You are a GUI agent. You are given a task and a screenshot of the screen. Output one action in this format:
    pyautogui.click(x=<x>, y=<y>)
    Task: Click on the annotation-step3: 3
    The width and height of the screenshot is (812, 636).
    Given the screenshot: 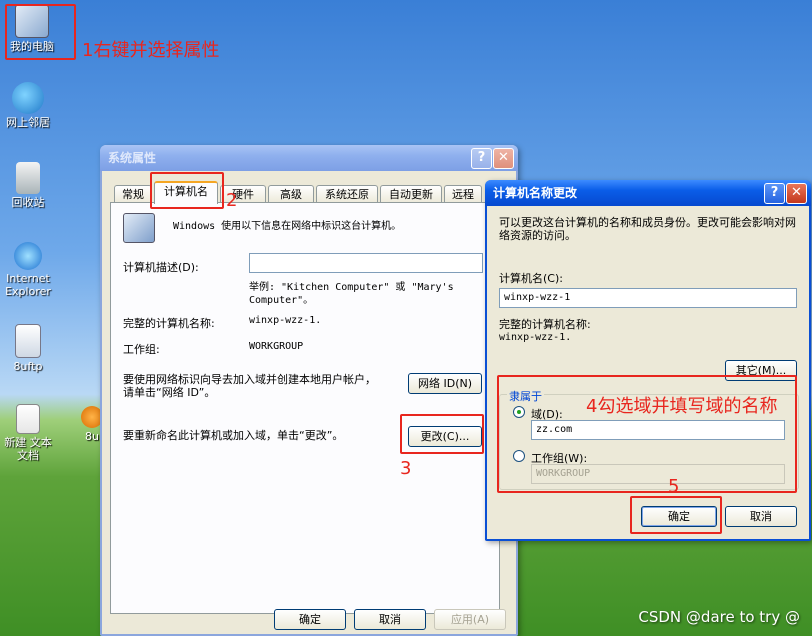 What is the action you would take?
    pyautogui.click(x=406, y=468)
    